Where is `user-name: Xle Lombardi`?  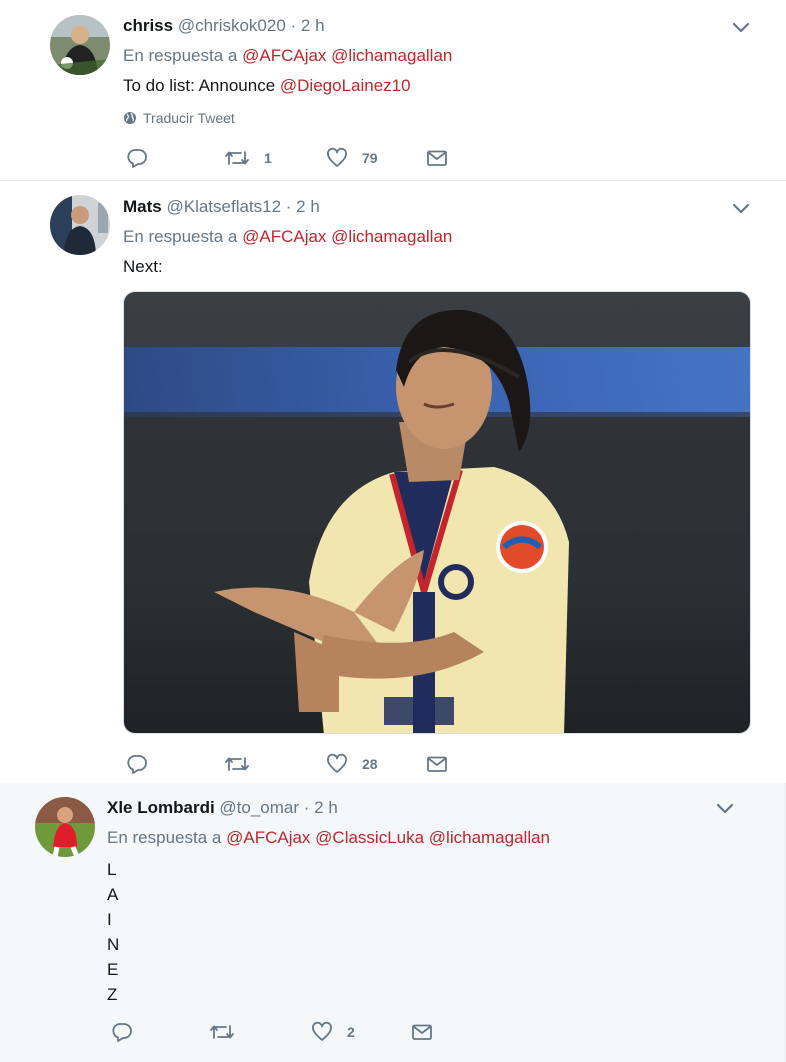
user-name: Xle Lombardi is located at coordinates (161, 807).